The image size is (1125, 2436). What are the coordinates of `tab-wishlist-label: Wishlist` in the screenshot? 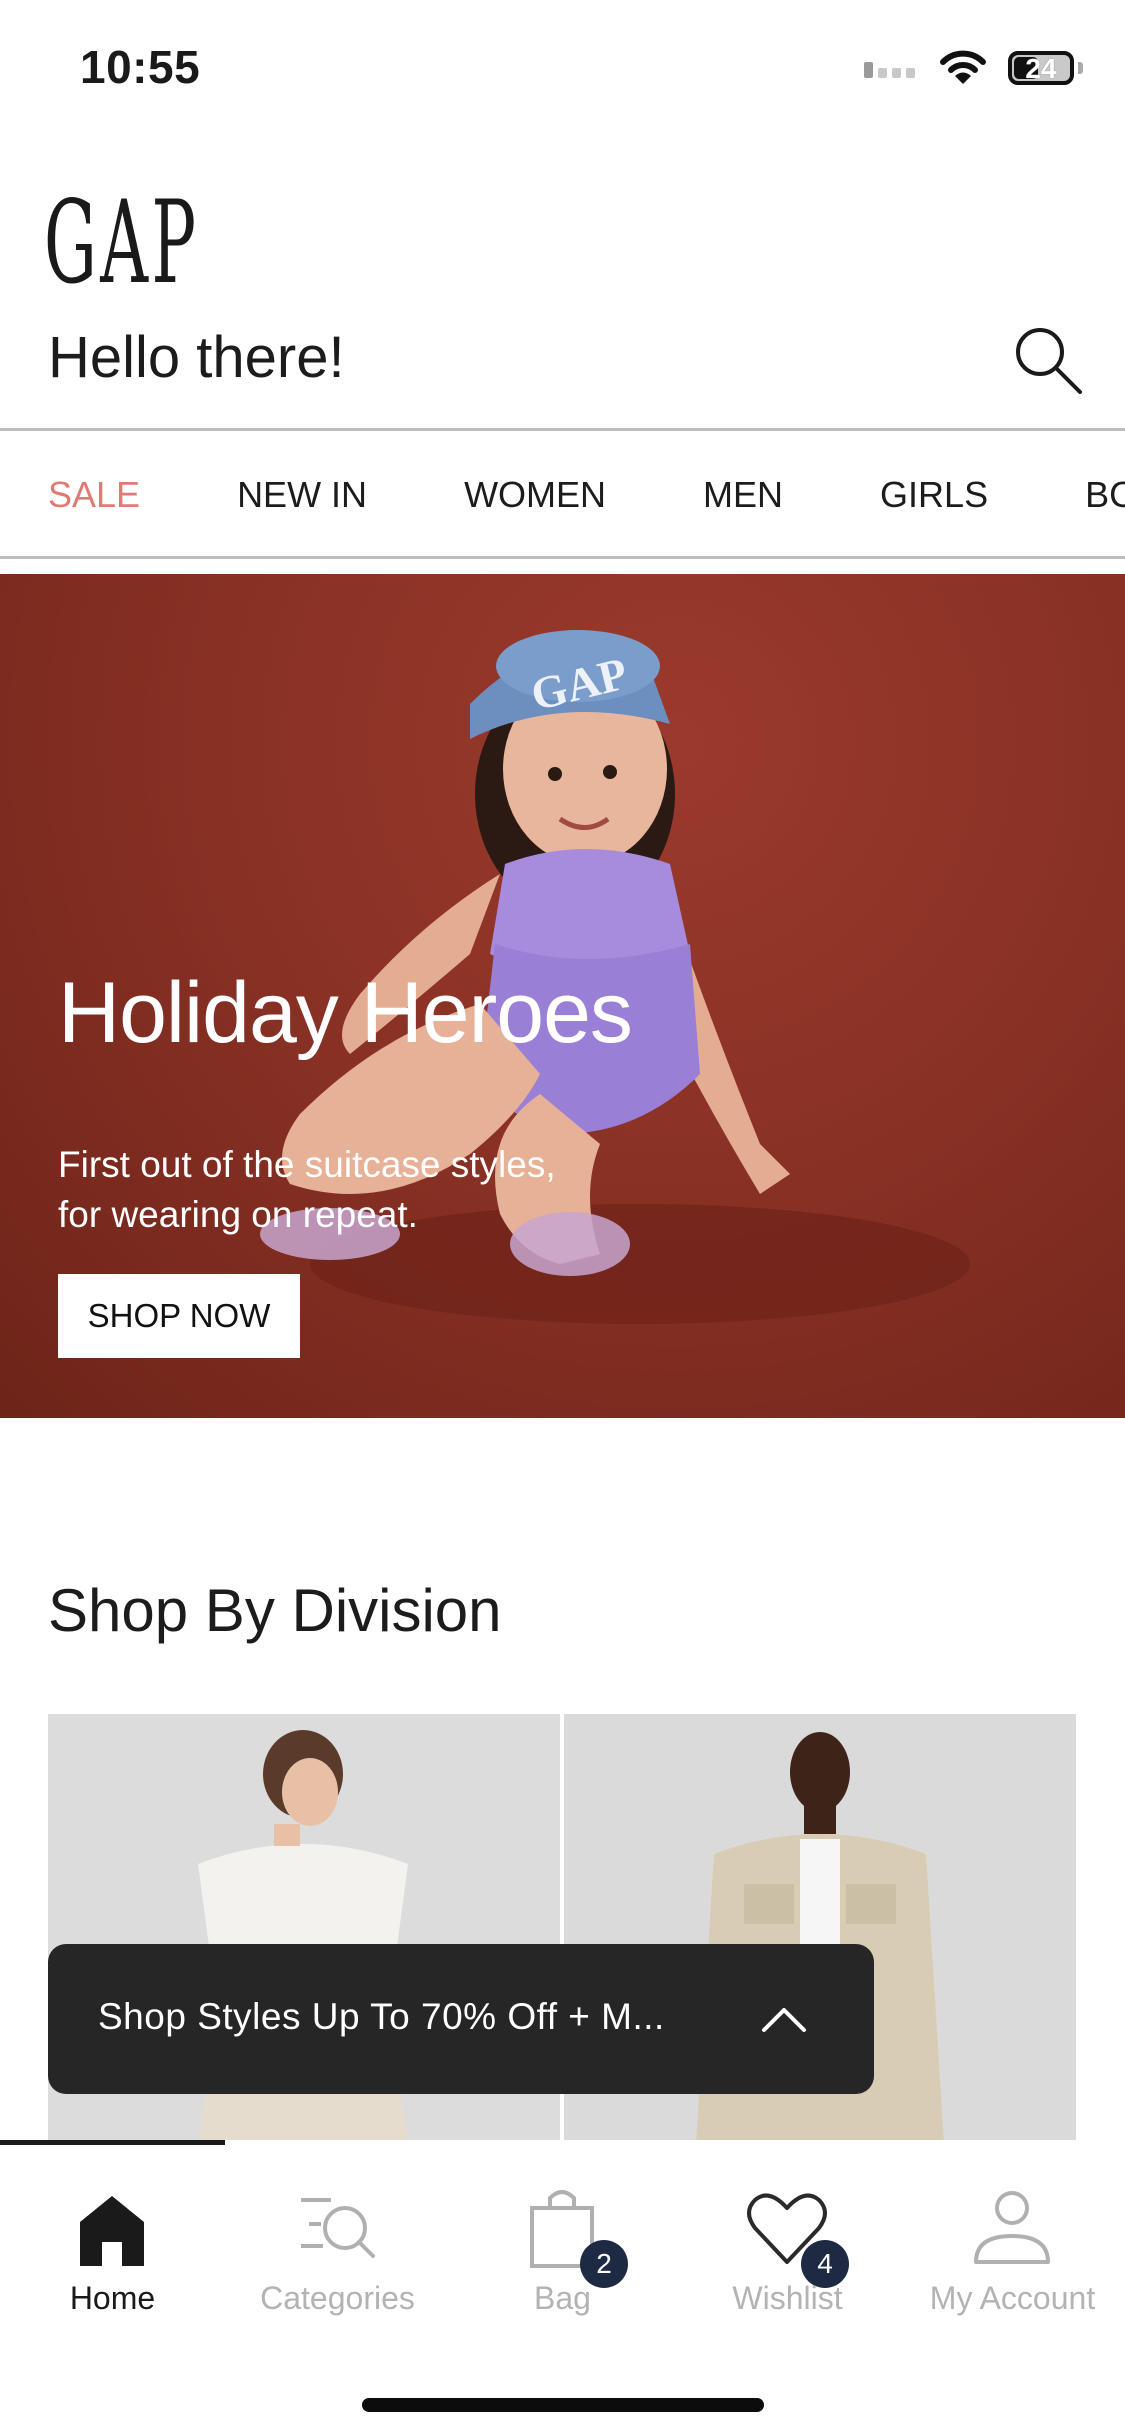 It's located at (787, 2298).